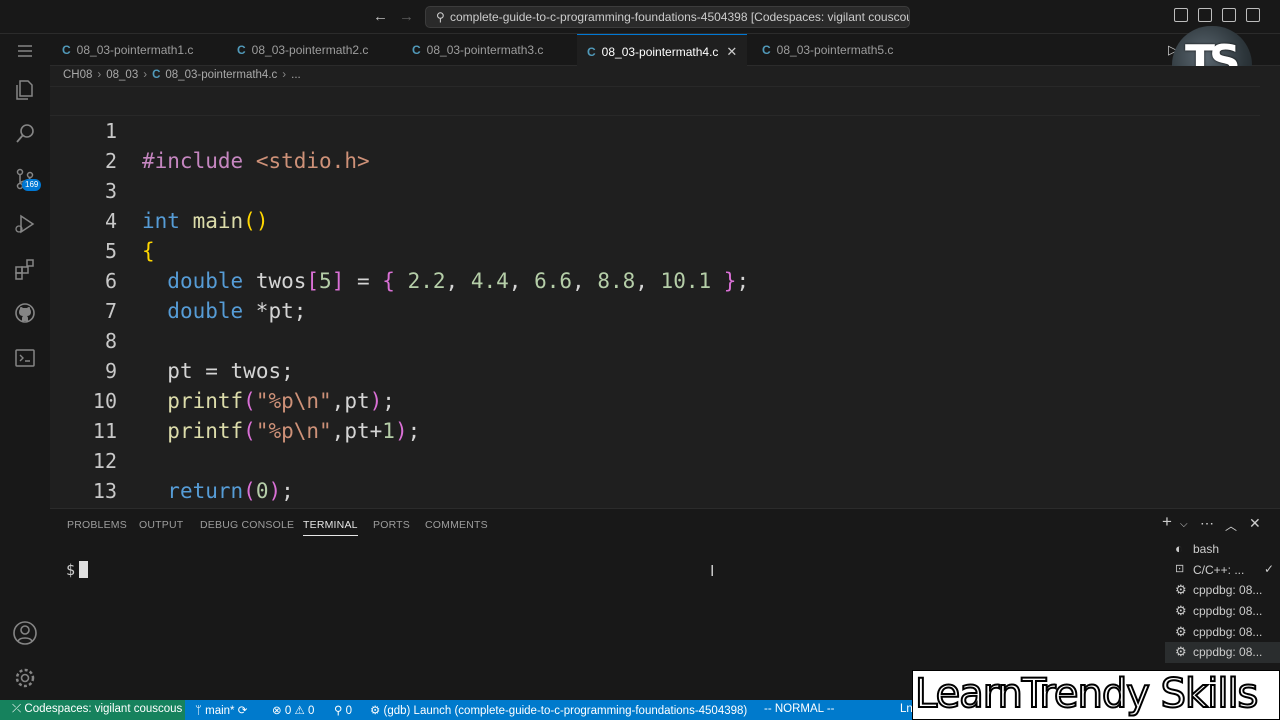 The height and width of the screenshot is (720, 1280). What do you see at coordinates (665, 219) in the screenshot?
I see `code-line: 4 {` at bounding box center [665, 219].